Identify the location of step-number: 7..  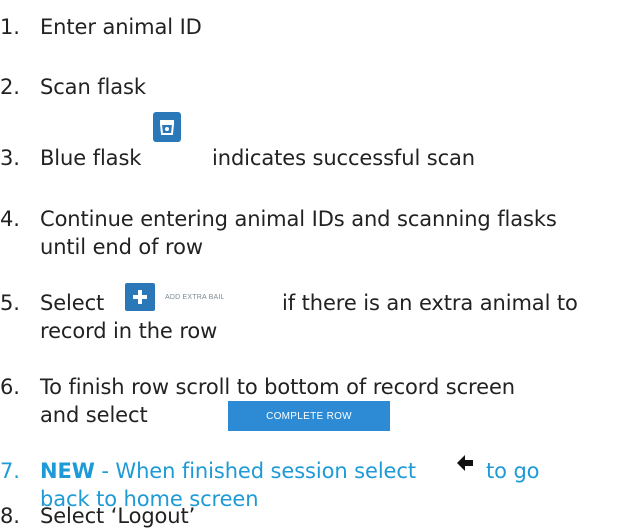
(10, 471).